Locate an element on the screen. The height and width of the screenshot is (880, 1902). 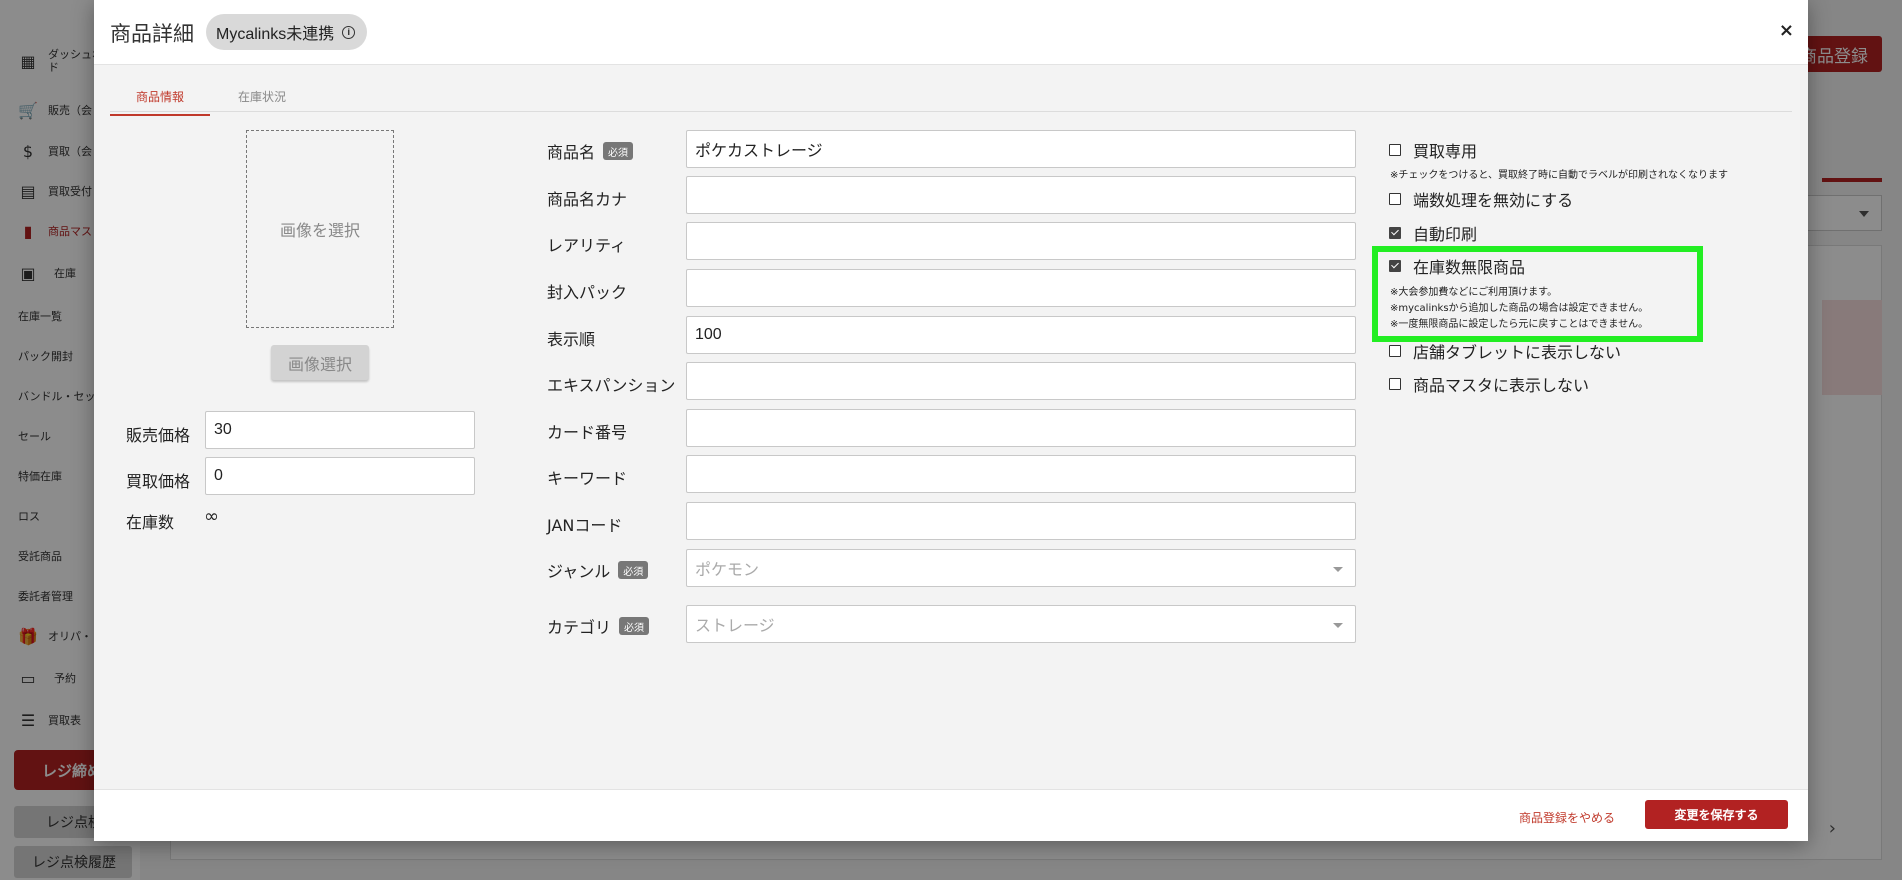
category-select: ストレージ is located at coordinates (1021, 624).